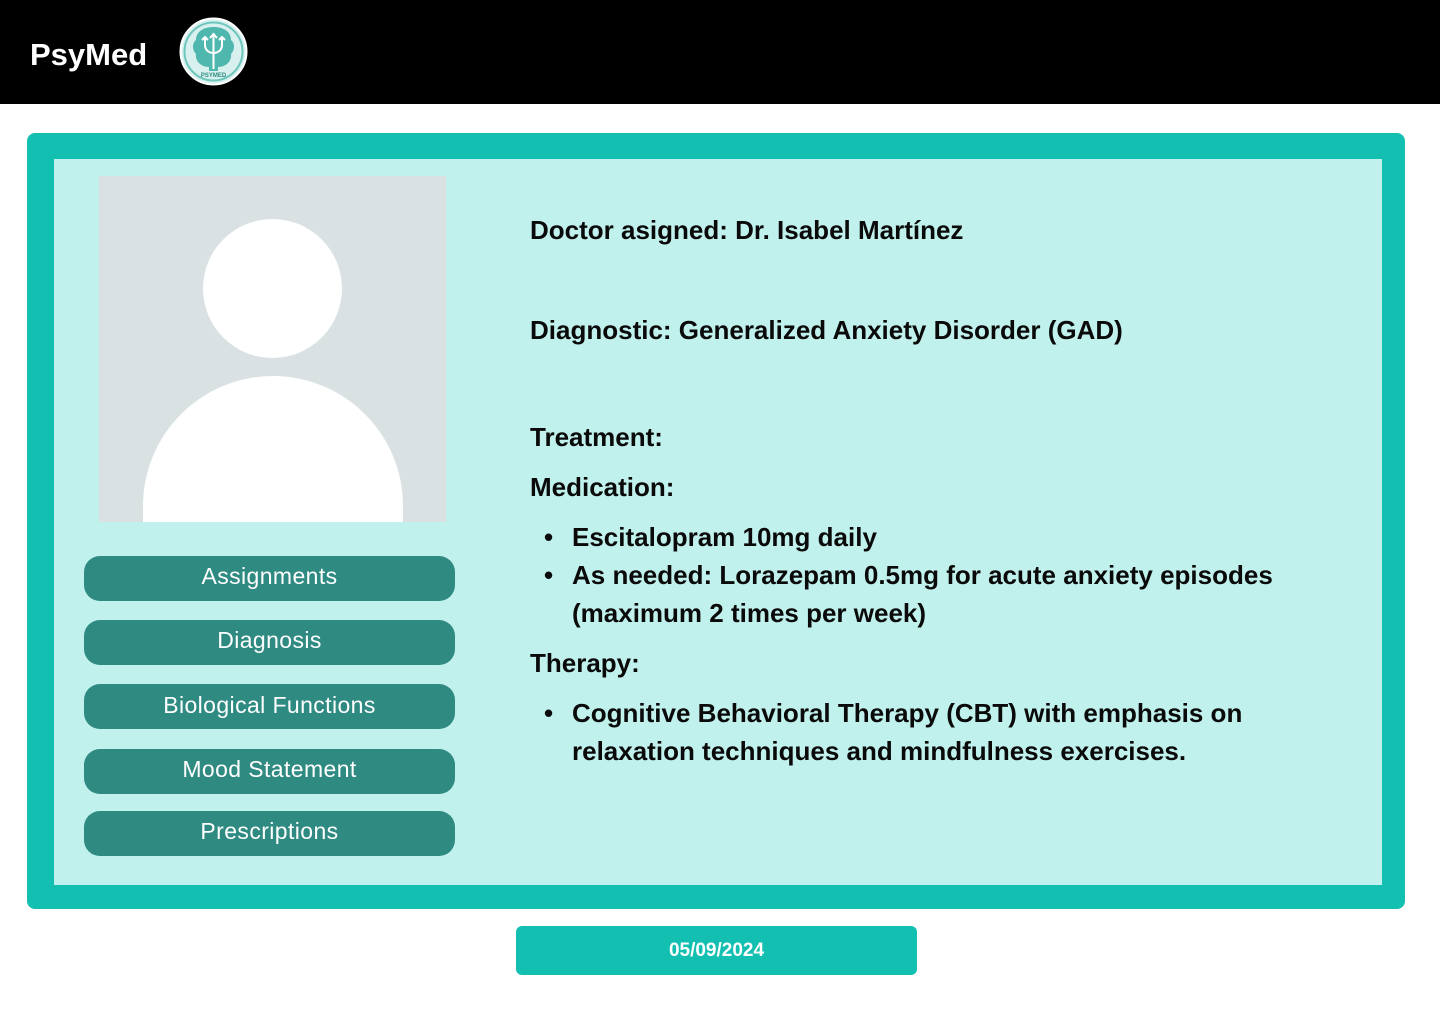 This screenshot has width=1440, height=1024. I want to click on brand-name: PsyMed, so click(88, 55).